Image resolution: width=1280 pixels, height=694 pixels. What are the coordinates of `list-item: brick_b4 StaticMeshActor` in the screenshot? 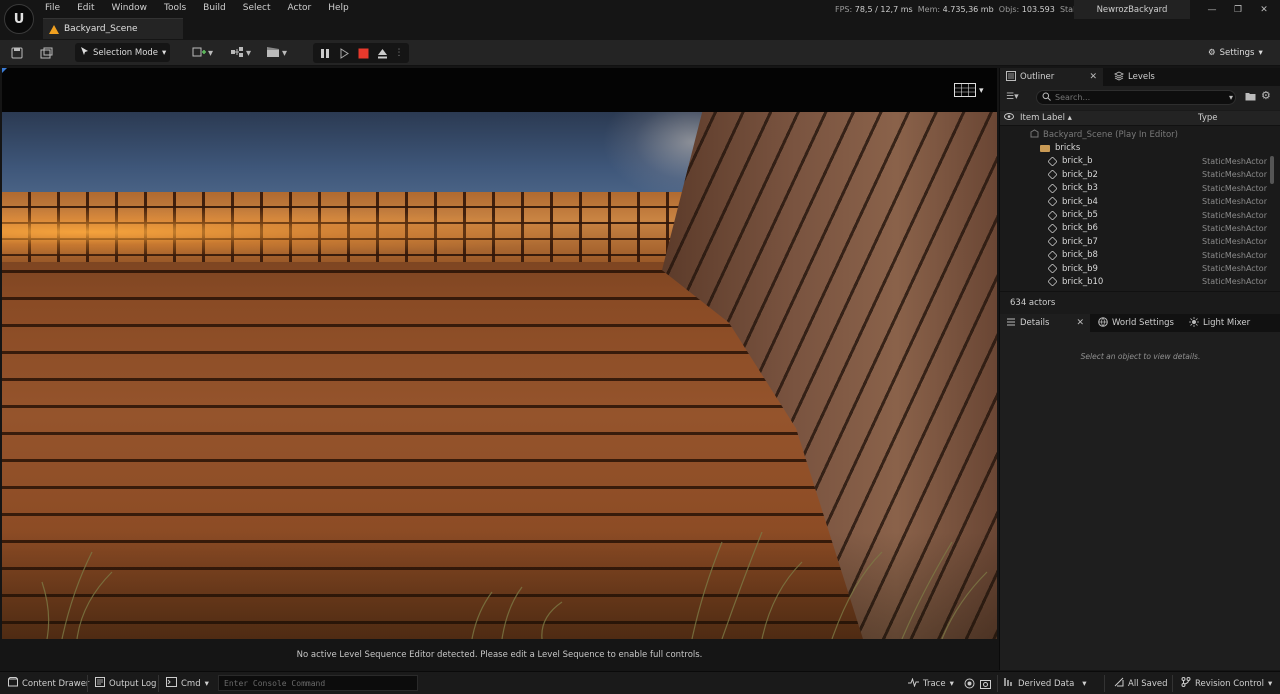 It's located at (1135, 201).